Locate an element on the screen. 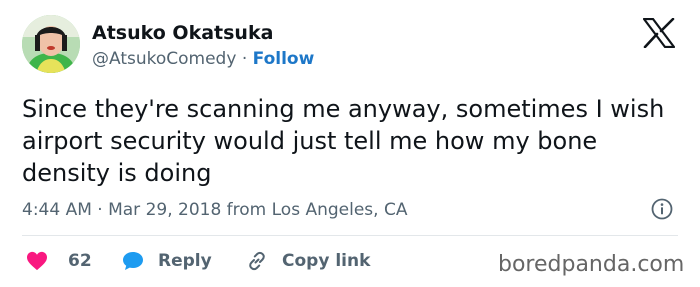 The image size is (700, 287). reply-label: Reply is located at coordinates (185, 261).